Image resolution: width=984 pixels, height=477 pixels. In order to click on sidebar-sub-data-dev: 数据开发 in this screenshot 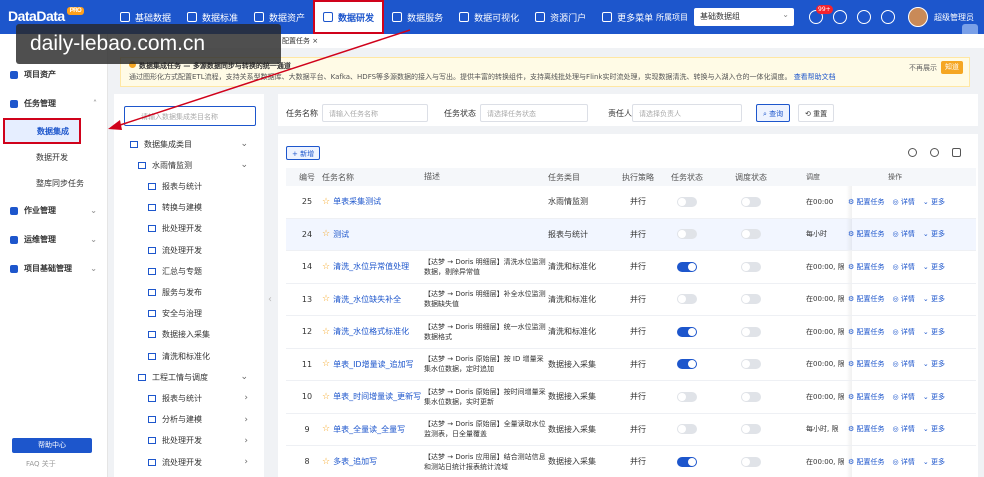, I will do `click(53, 157)`.